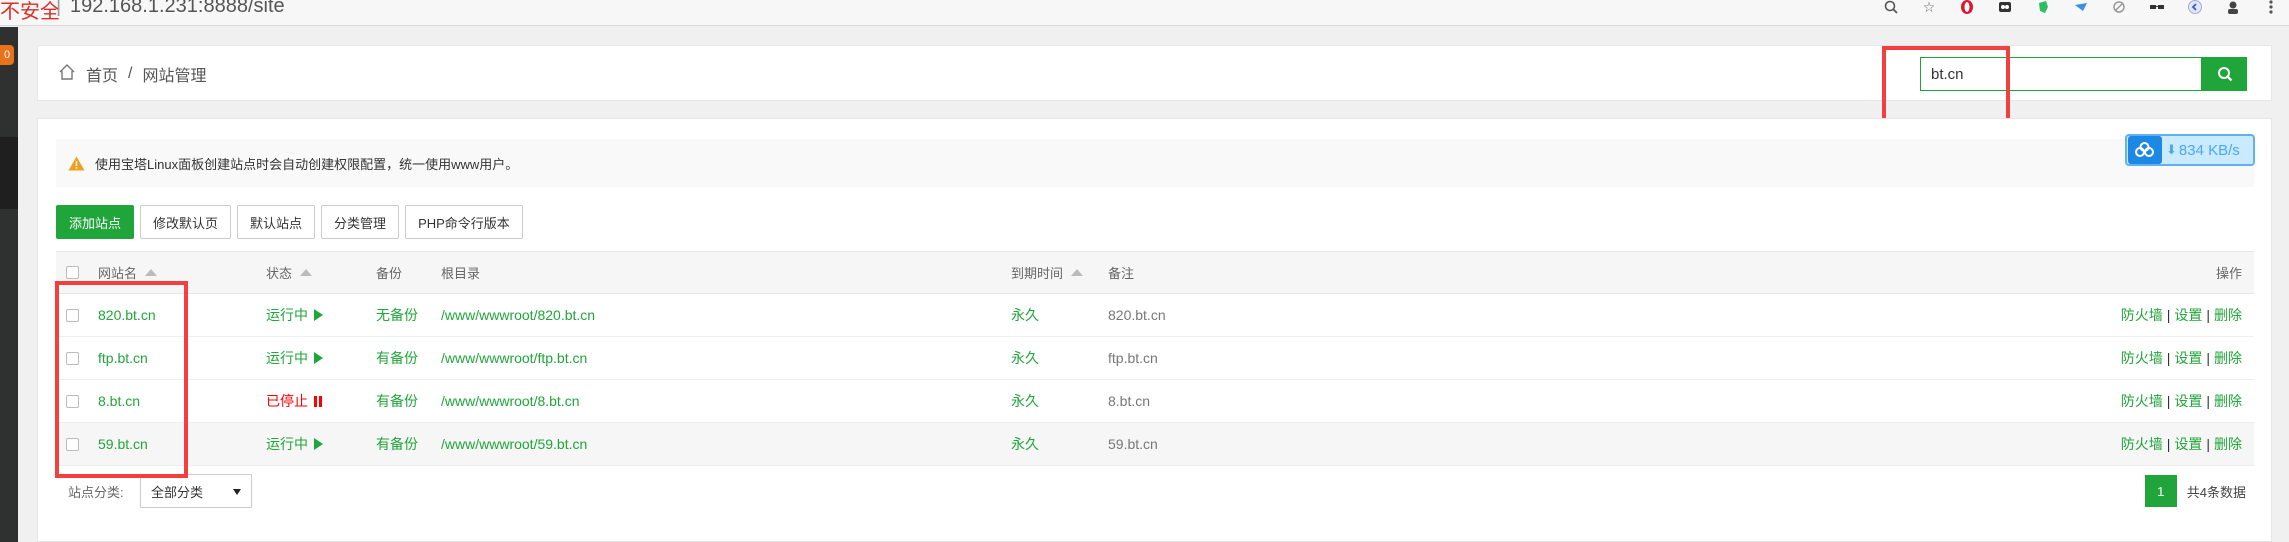 Image resolution: width=2289 pixels, height=542 pixels. I want to click on highlight-box-search, so click(1946, 84).